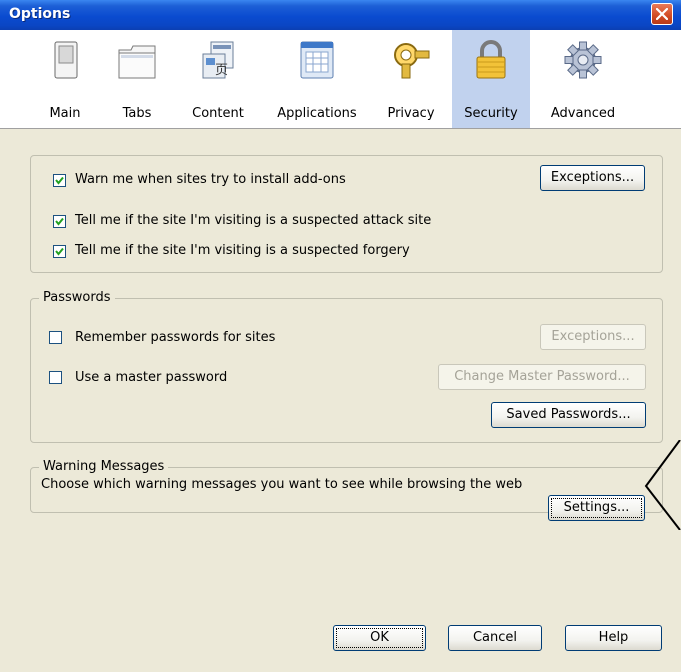 This screenshot has width=681, height=672. I want to click on mask-icon, so click(412, 61).